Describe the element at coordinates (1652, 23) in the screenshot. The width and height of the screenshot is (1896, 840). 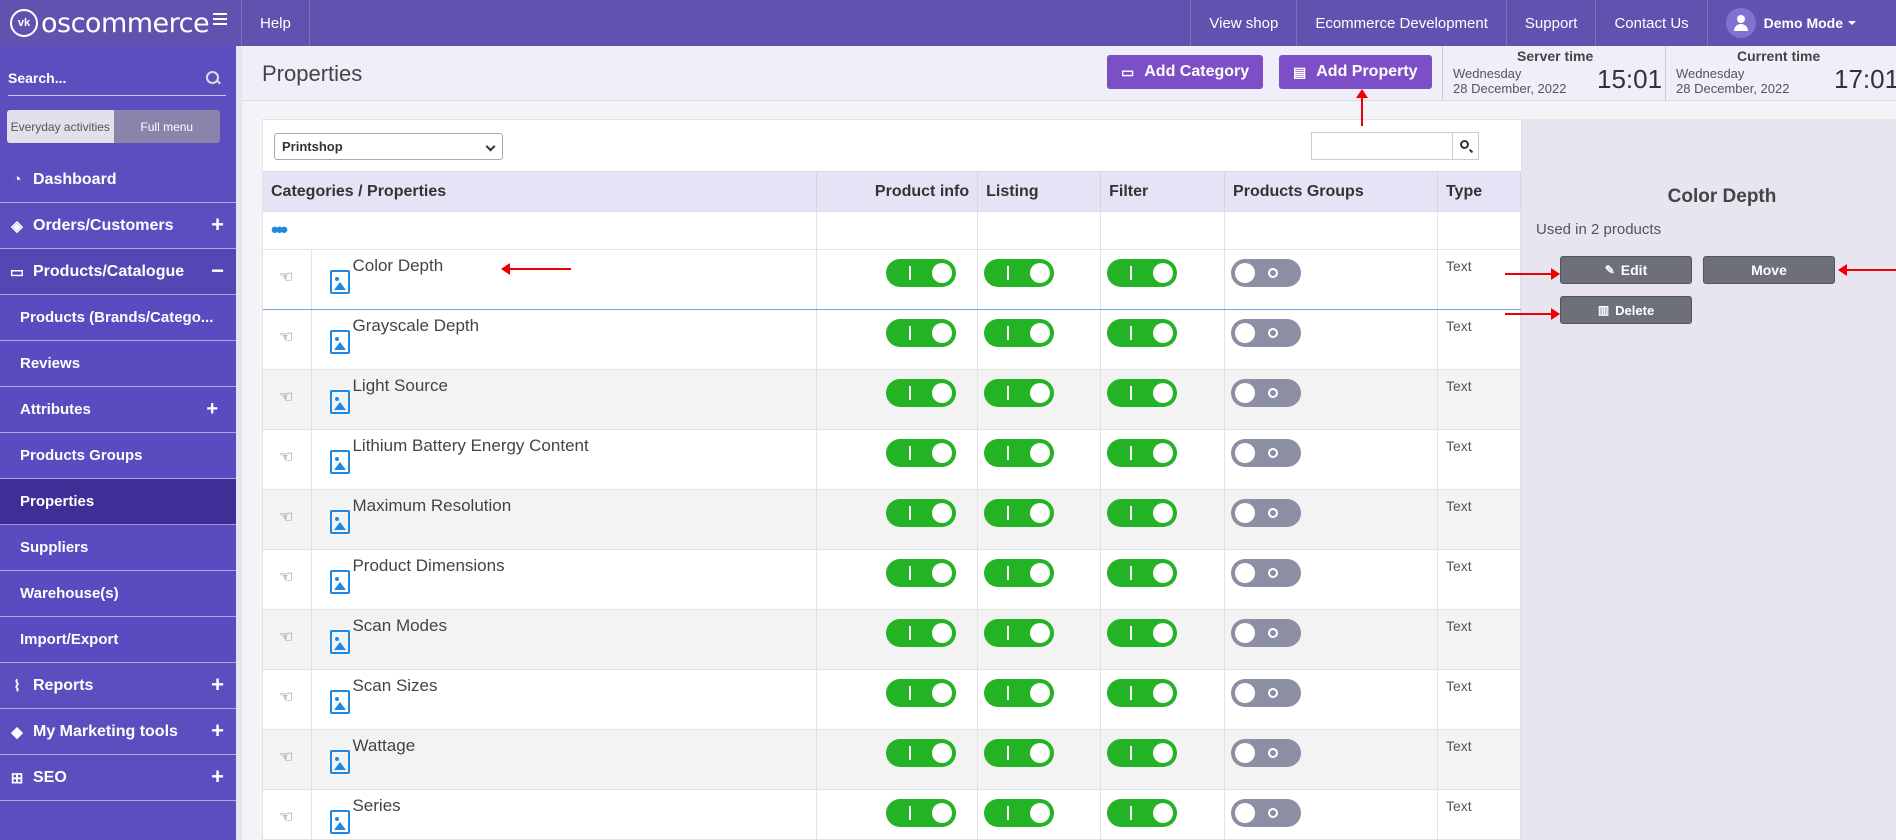
I see `contact-us-link: Contact Us` at that location.